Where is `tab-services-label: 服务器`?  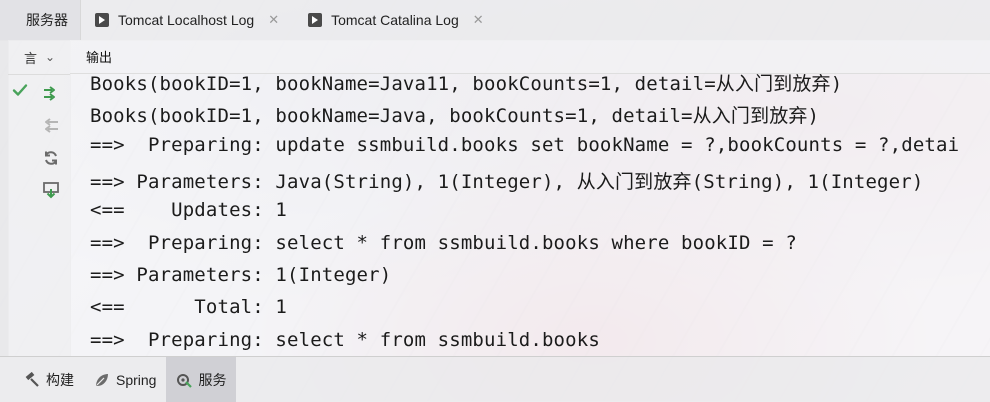
tab-services-label: 服务器 is located at coordinates (47, 20).